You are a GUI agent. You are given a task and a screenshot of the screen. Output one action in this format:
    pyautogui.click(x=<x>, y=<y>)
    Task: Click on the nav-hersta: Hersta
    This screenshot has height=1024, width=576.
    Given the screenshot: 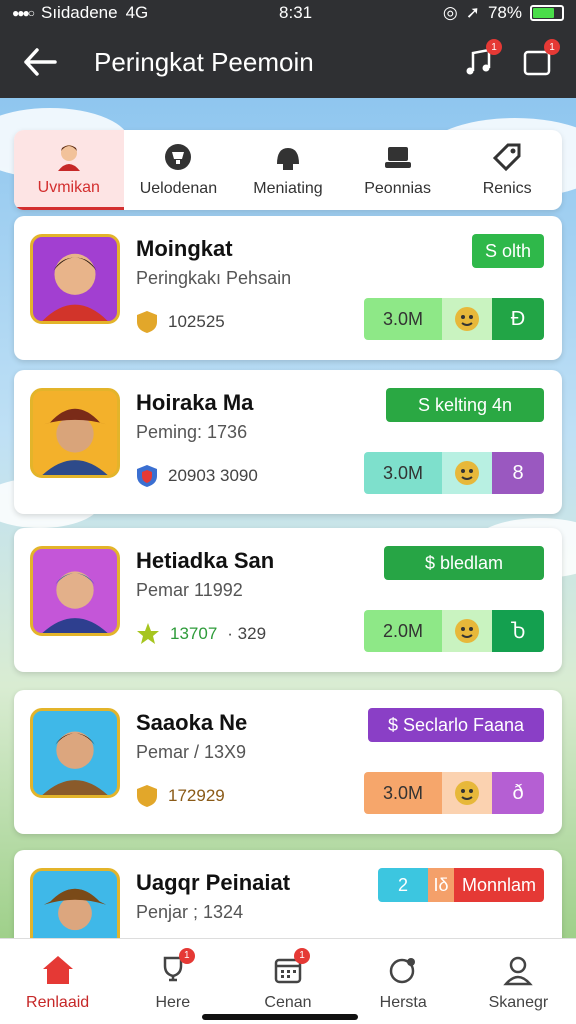 What is the action you would take?
    pyautogui.click(x=403, y=981)
    